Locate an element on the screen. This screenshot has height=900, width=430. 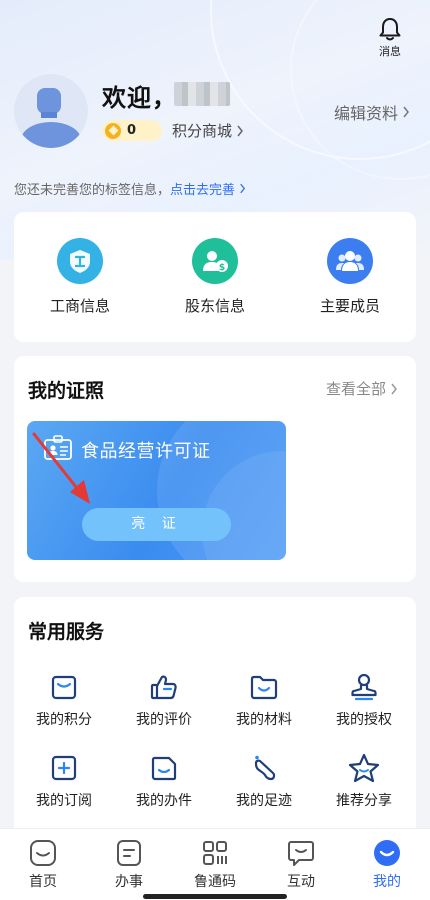
business-info-label: 工商信息 is located at coordinates (79, 306).